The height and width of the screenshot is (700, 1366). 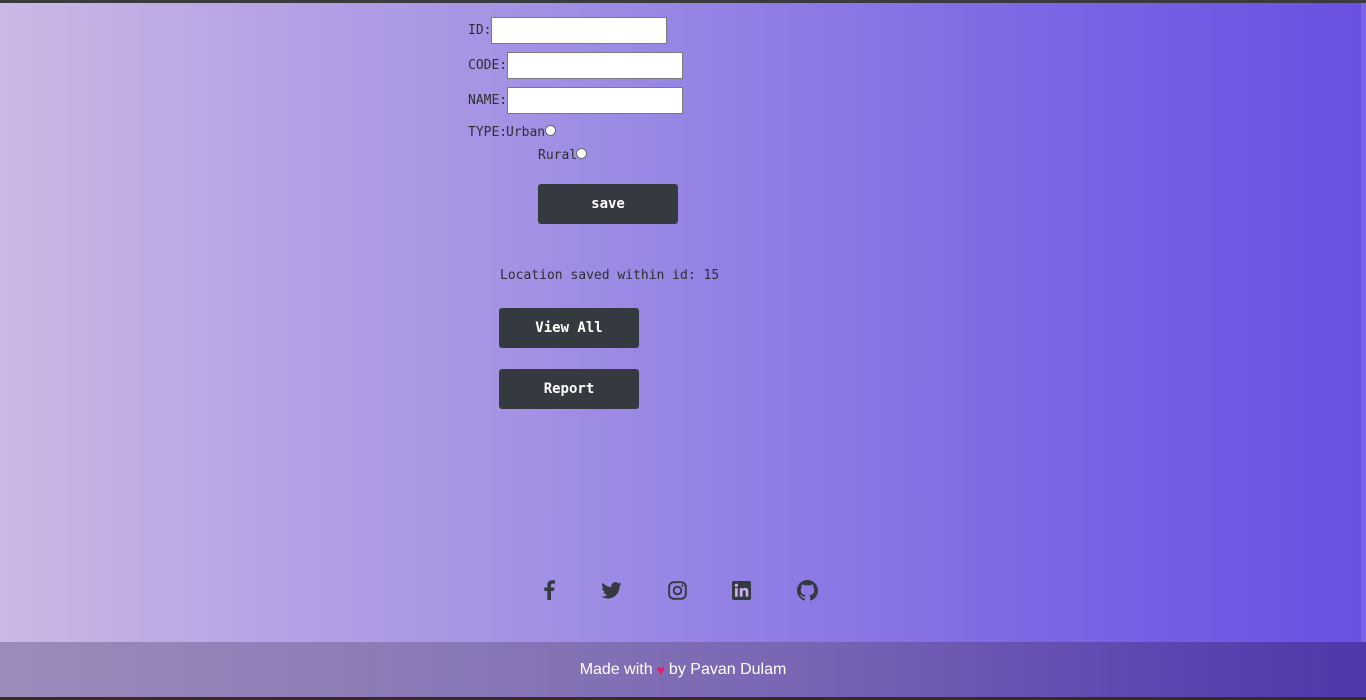 What do you see at coordinates (683, 1) in the screenshot?
I see `browser-top-edge` at bounding box center [683, 1].